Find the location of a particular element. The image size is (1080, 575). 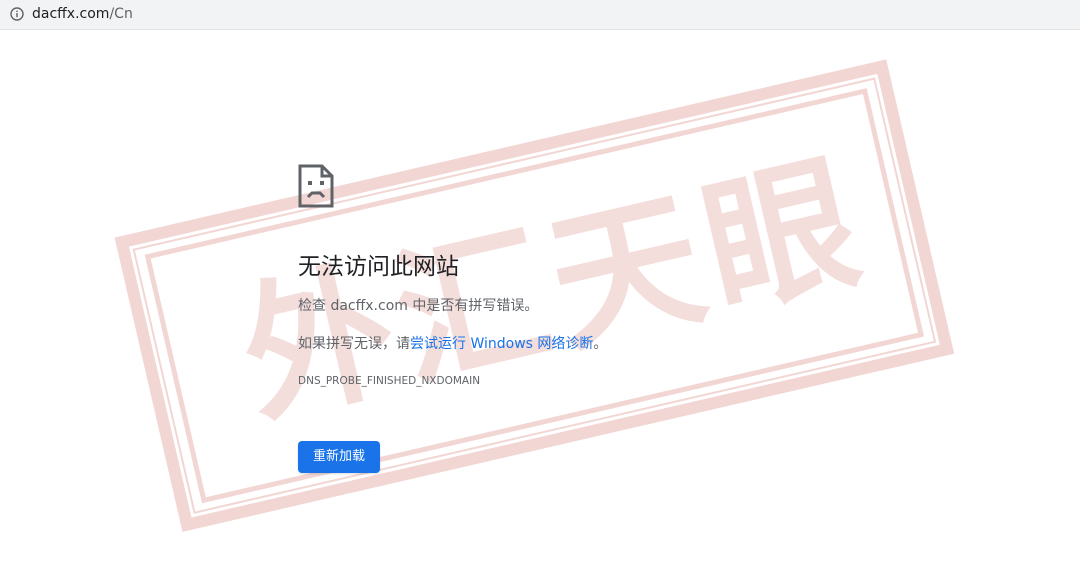

url-path: /Cn is located at coordinates (121, 14).